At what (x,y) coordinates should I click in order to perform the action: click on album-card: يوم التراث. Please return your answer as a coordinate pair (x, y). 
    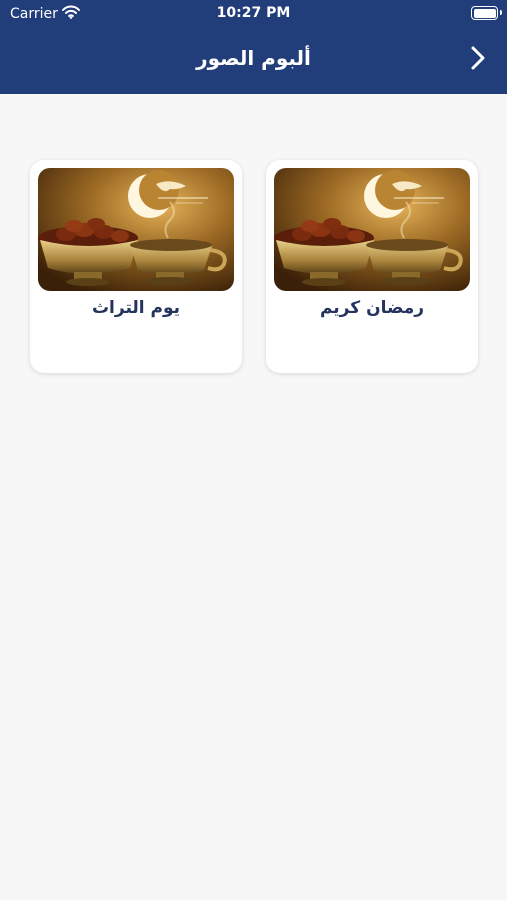
    Looking at the image, I should click on (136, 266).